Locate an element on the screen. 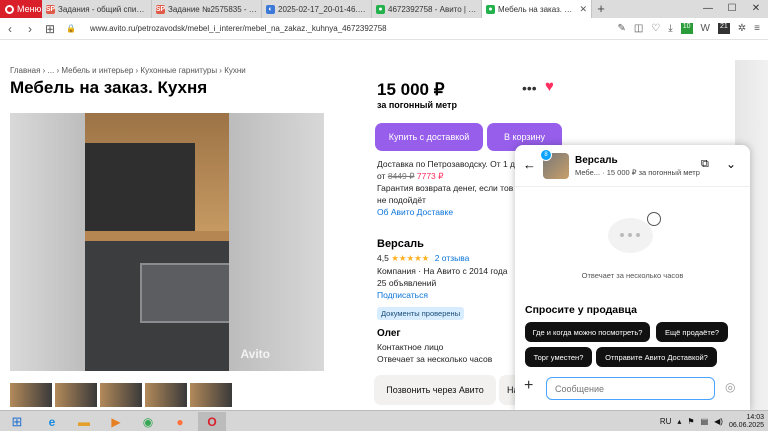 Image resolution: width=768 pixels, height=431 pixels. clock: 14:03 06.06.2025 is located at coordinates (746, 422).